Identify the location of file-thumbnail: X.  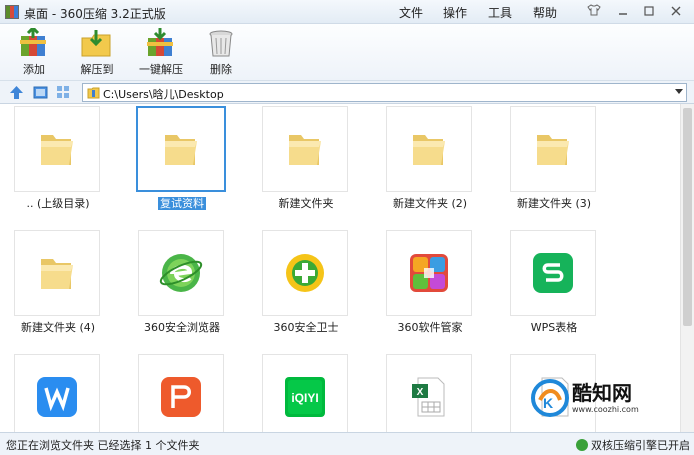
(429, 393).